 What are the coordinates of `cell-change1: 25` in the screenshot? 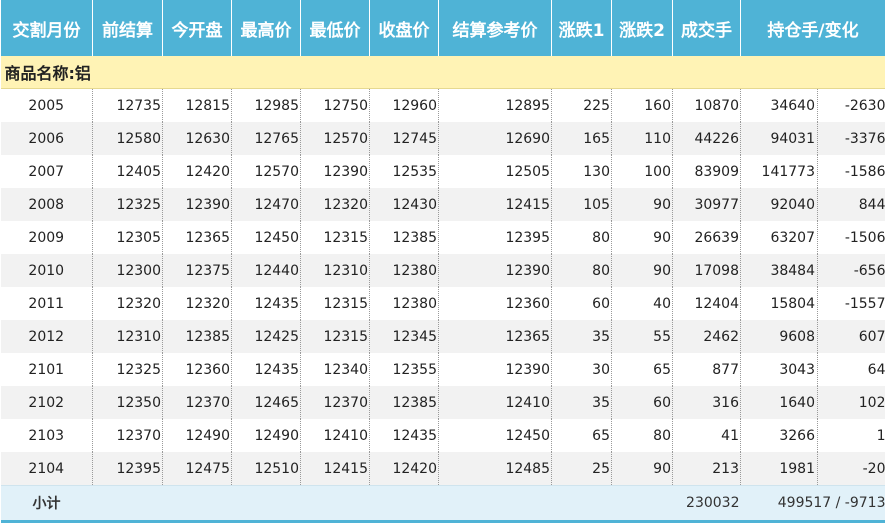 It's located at (581, 469).